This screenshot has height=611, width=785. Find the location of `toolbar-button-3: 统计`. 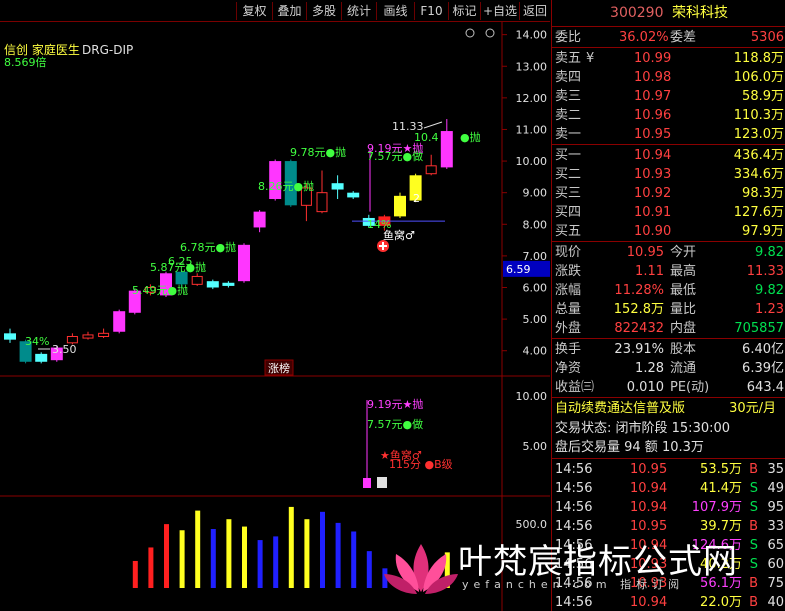

toolbar-button-3: 统计 is located at coordinates (358, 11).